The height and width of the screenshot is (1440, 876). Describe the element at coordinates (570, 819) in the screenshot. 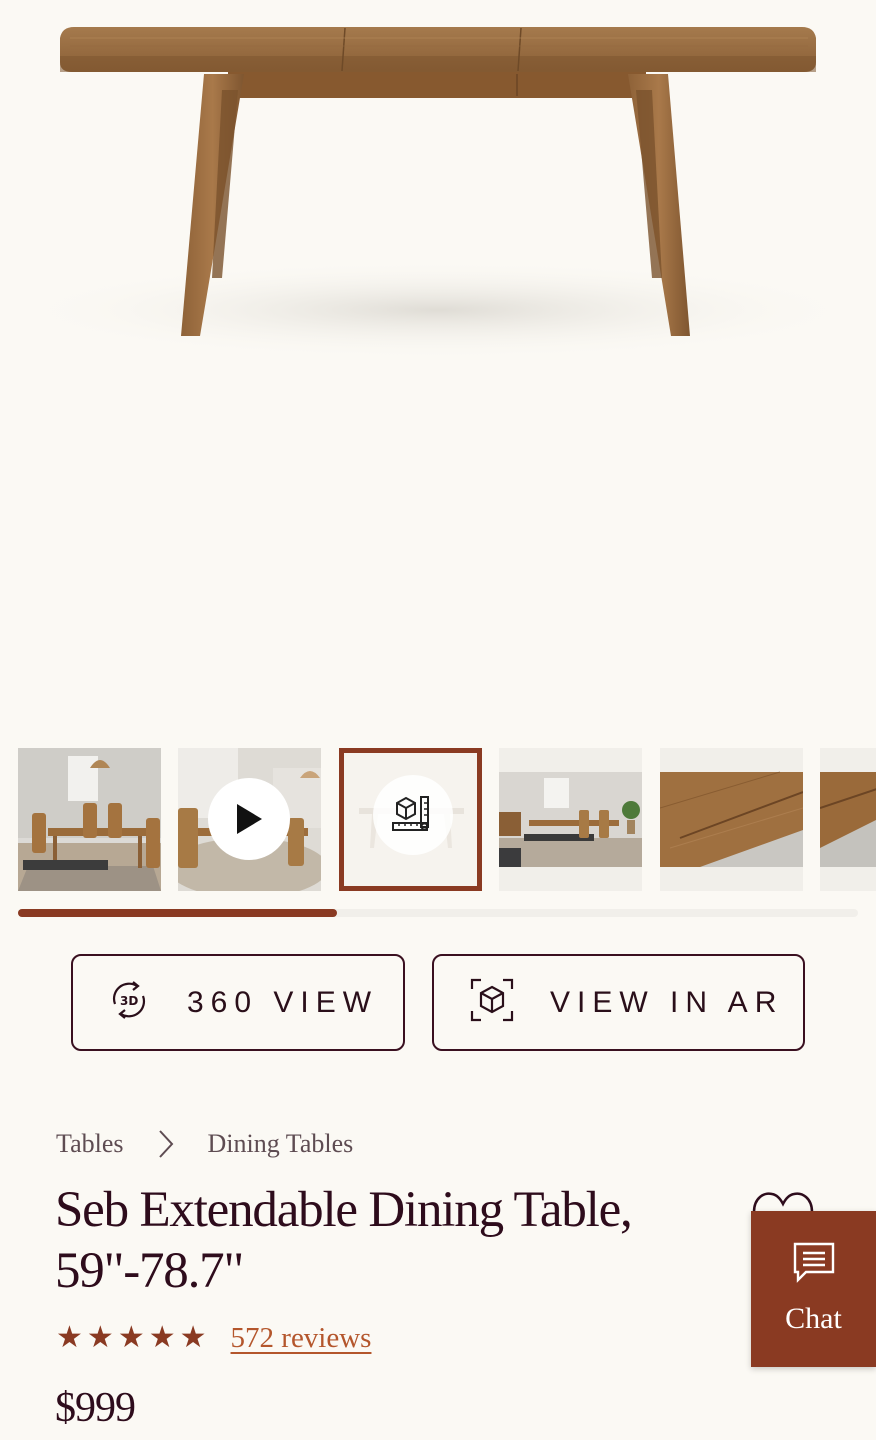

I see `thumb-dining-room-wide` at that location.